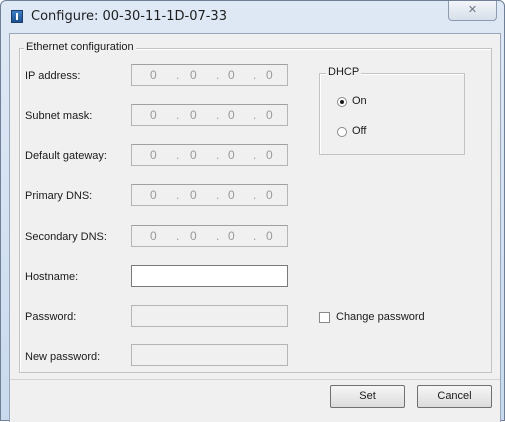  What do you see at coordinates (53, 76) in the screenshot?
I see `ip-address-label: IP address:` at bounding box center [53, 76].